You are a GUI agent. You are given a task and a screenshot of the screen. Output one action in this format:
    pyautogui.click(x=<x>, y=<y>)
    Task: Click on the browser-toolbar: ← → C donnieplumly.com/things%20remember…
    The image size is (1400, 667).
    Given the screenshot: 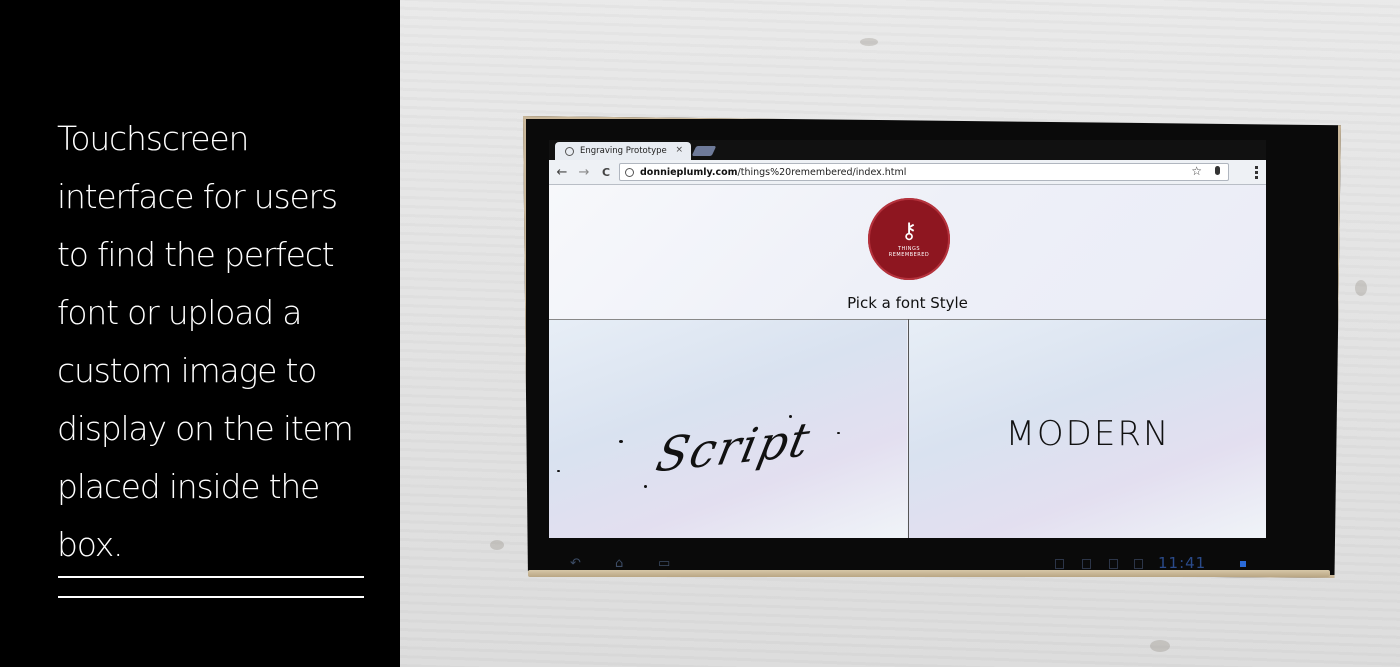 What is the action you would take?
    pyautogui.click(x=907, y=172)
    